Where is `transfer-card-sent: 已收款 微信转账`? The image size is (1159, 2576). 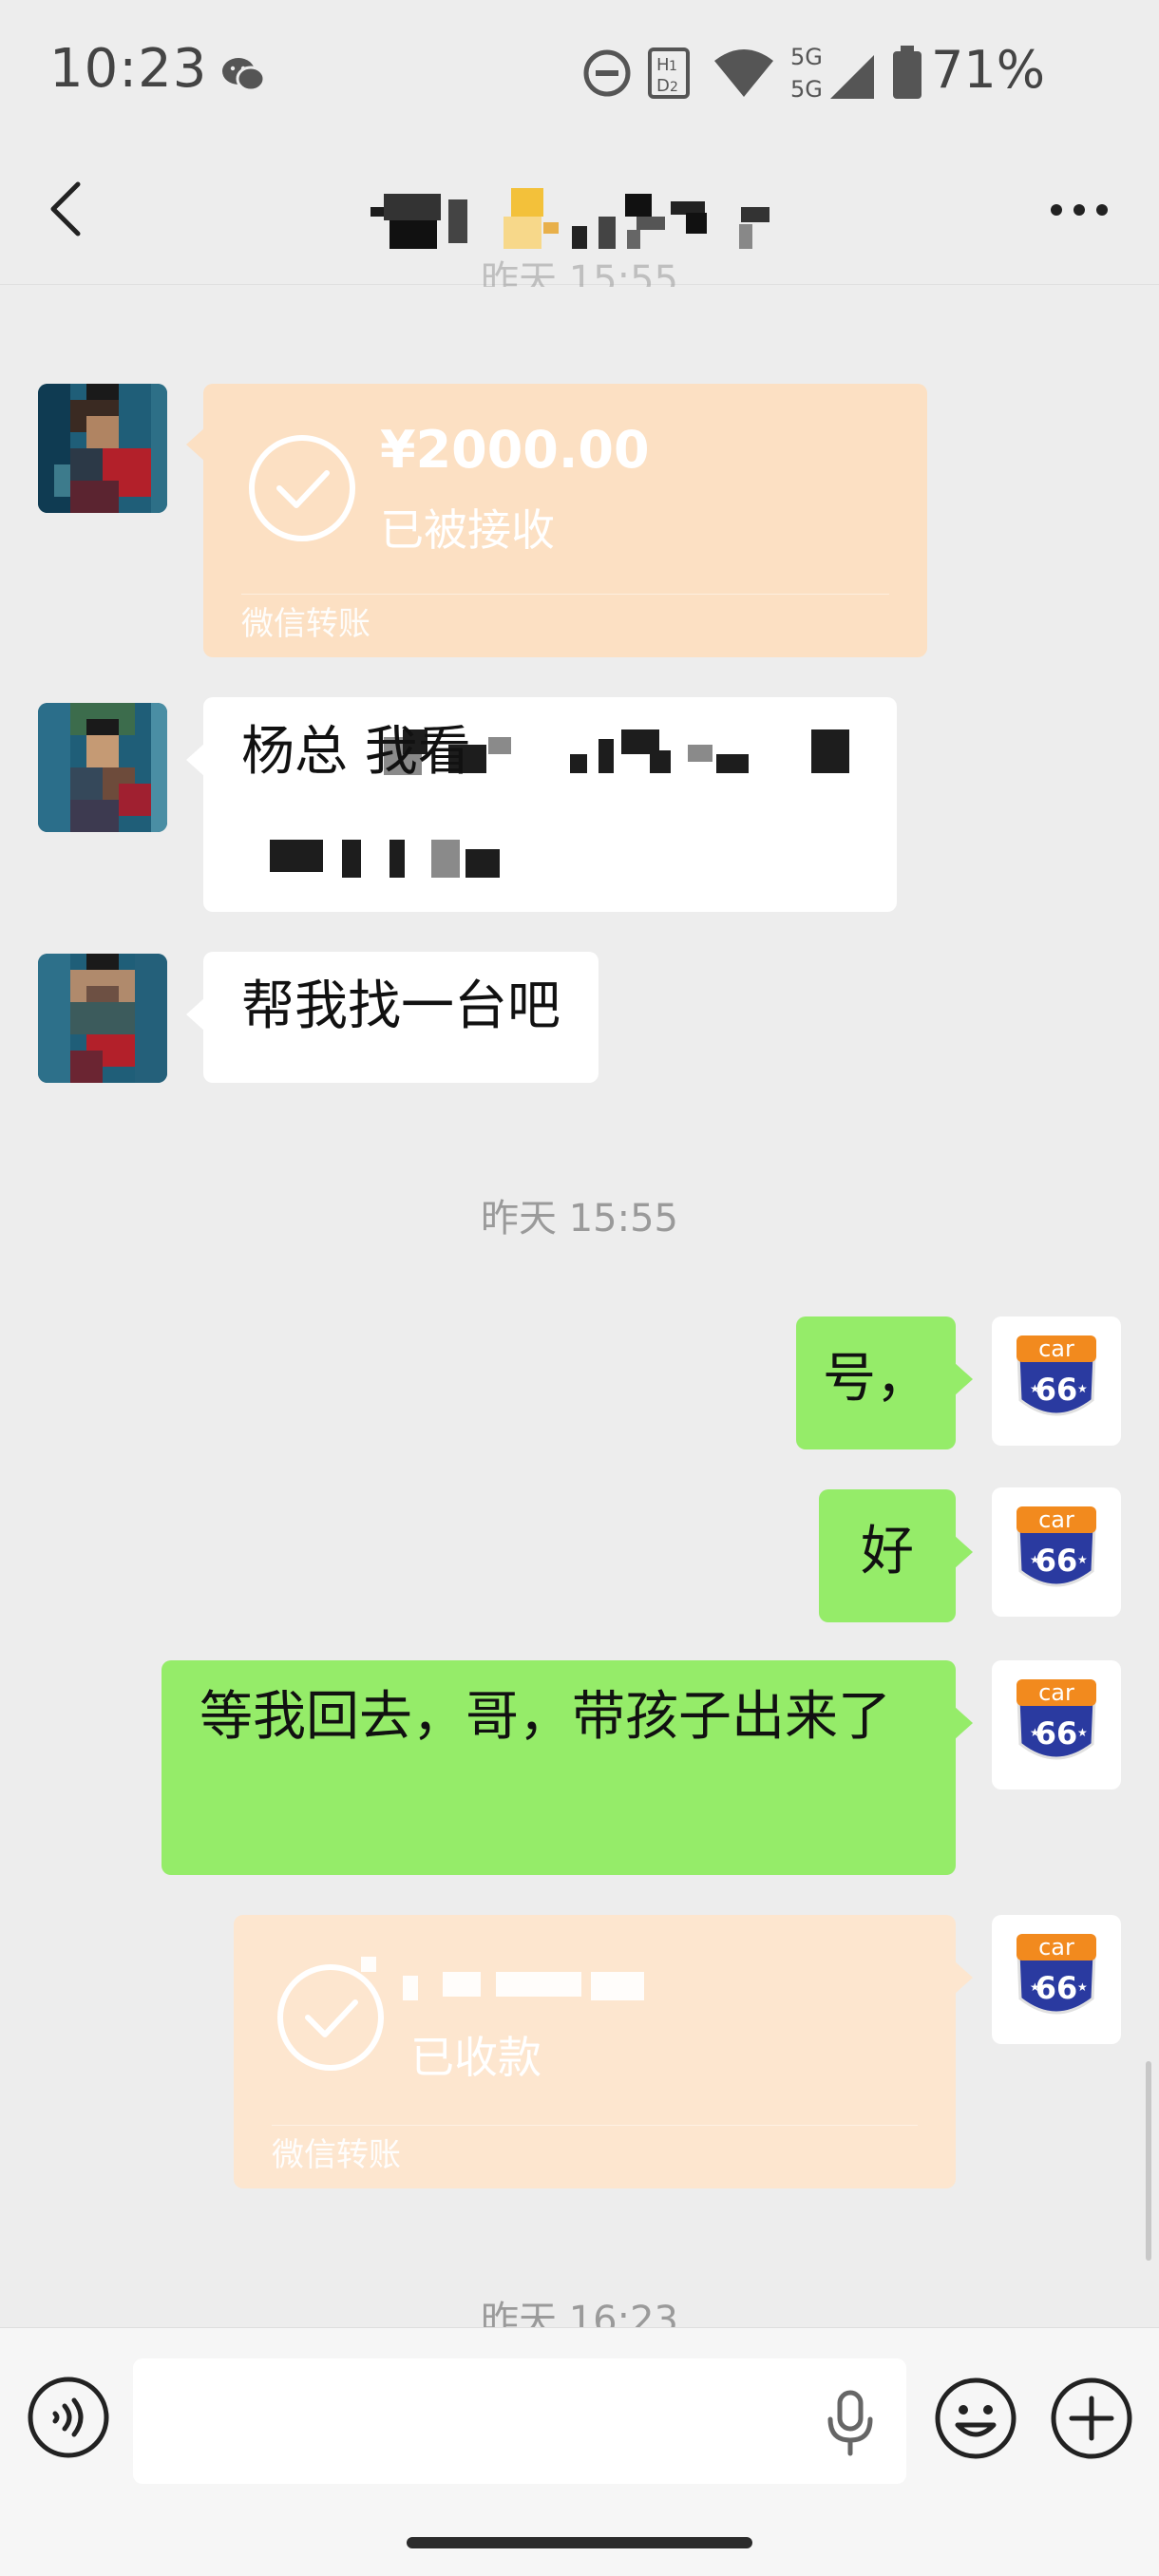 transfer-card-sent: 已收款 微信转账 is located at coordinates (603, 2051).